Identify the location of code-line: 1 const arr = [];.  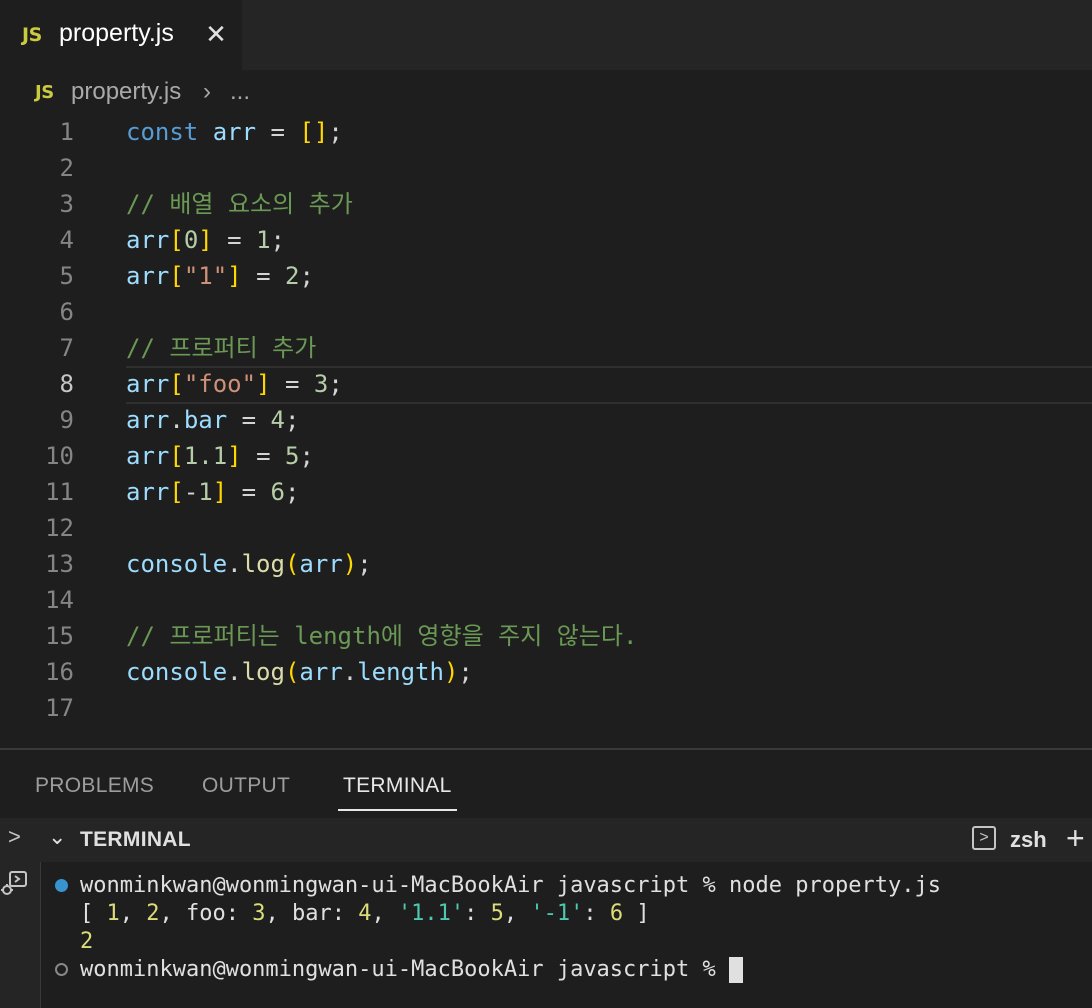
(546, 132).